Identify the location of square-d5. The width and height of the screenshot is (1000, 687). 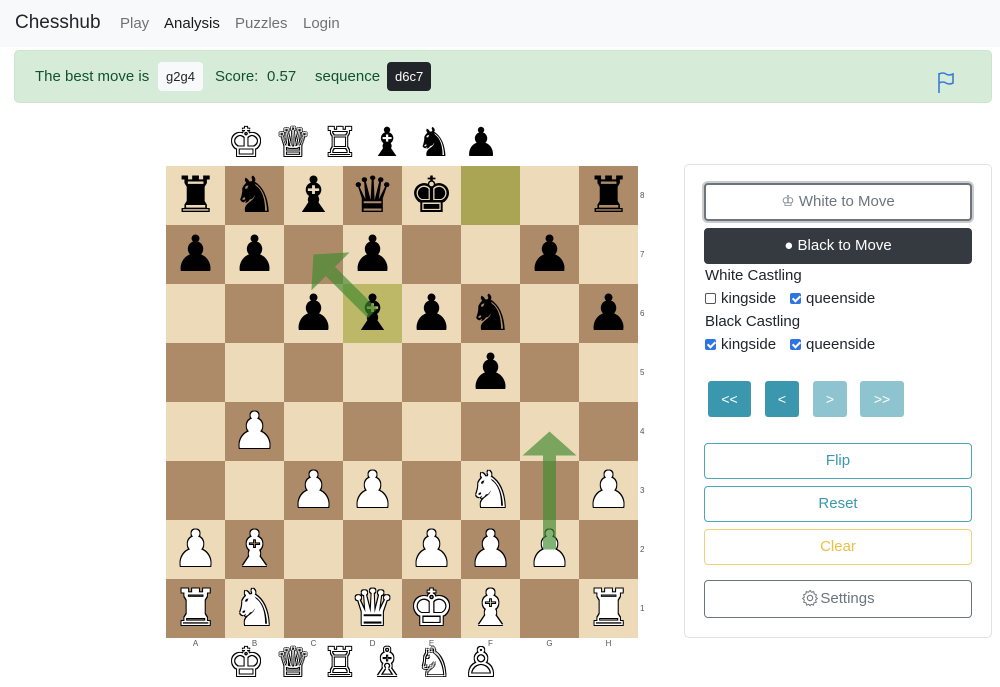
(372, 372).